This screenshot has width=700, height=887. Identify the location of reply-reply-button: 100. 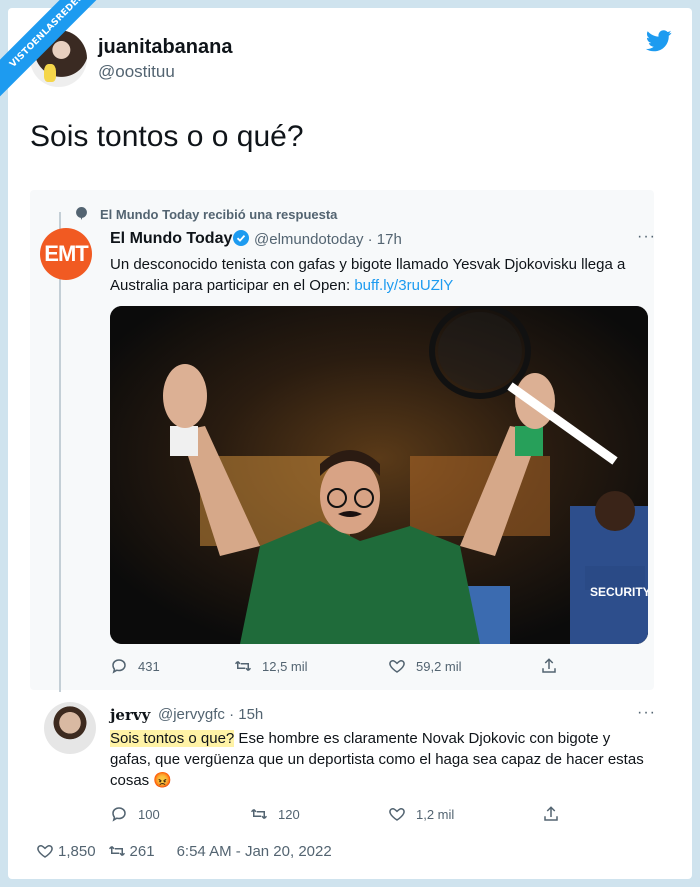
(135, 814).